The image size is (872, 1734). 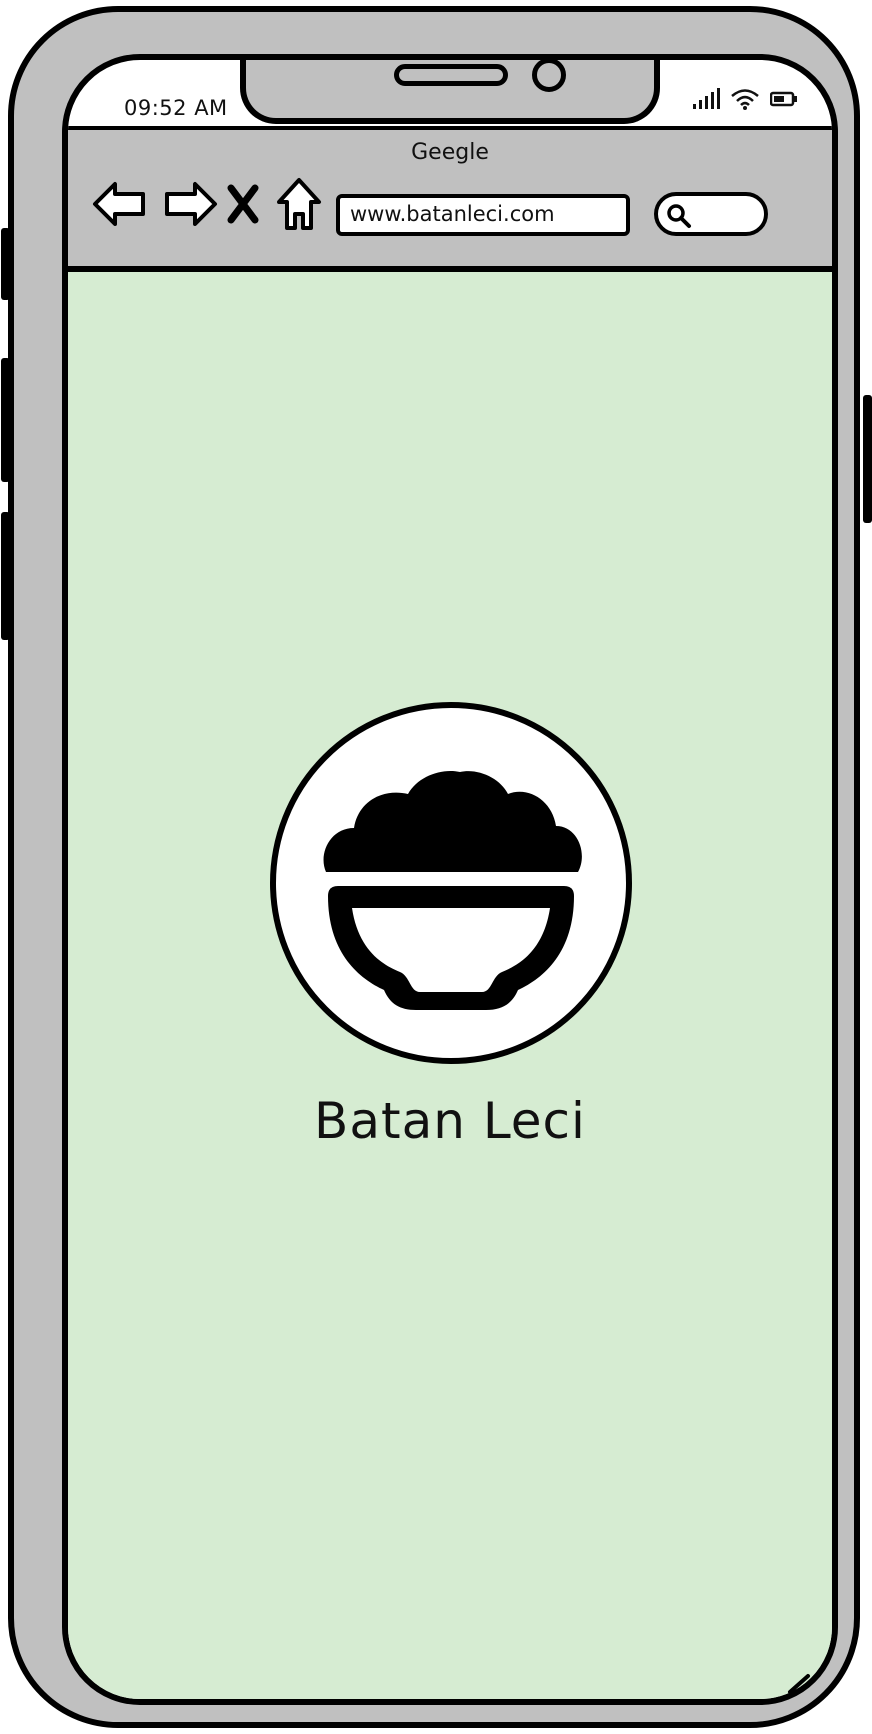 I want to click on browser-toolbar: Geegle www.batanleci.com, so click(x=450, y=199).